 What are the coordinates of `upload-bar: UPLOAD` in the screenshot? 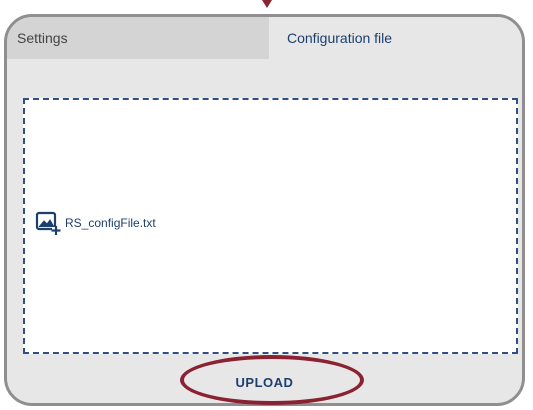 It's located at (264, 383).